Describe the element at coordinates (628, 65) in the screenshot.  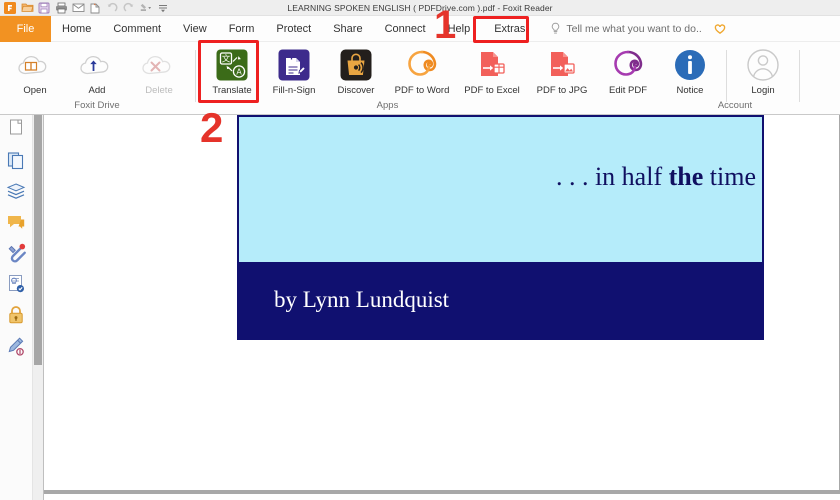
I see `edit-pdf-icon` at that location.